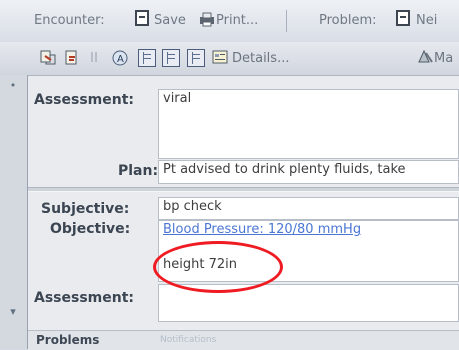 This screenshot has height=350, width=459. I want to click on new-button: Nei, so click(426, 20).